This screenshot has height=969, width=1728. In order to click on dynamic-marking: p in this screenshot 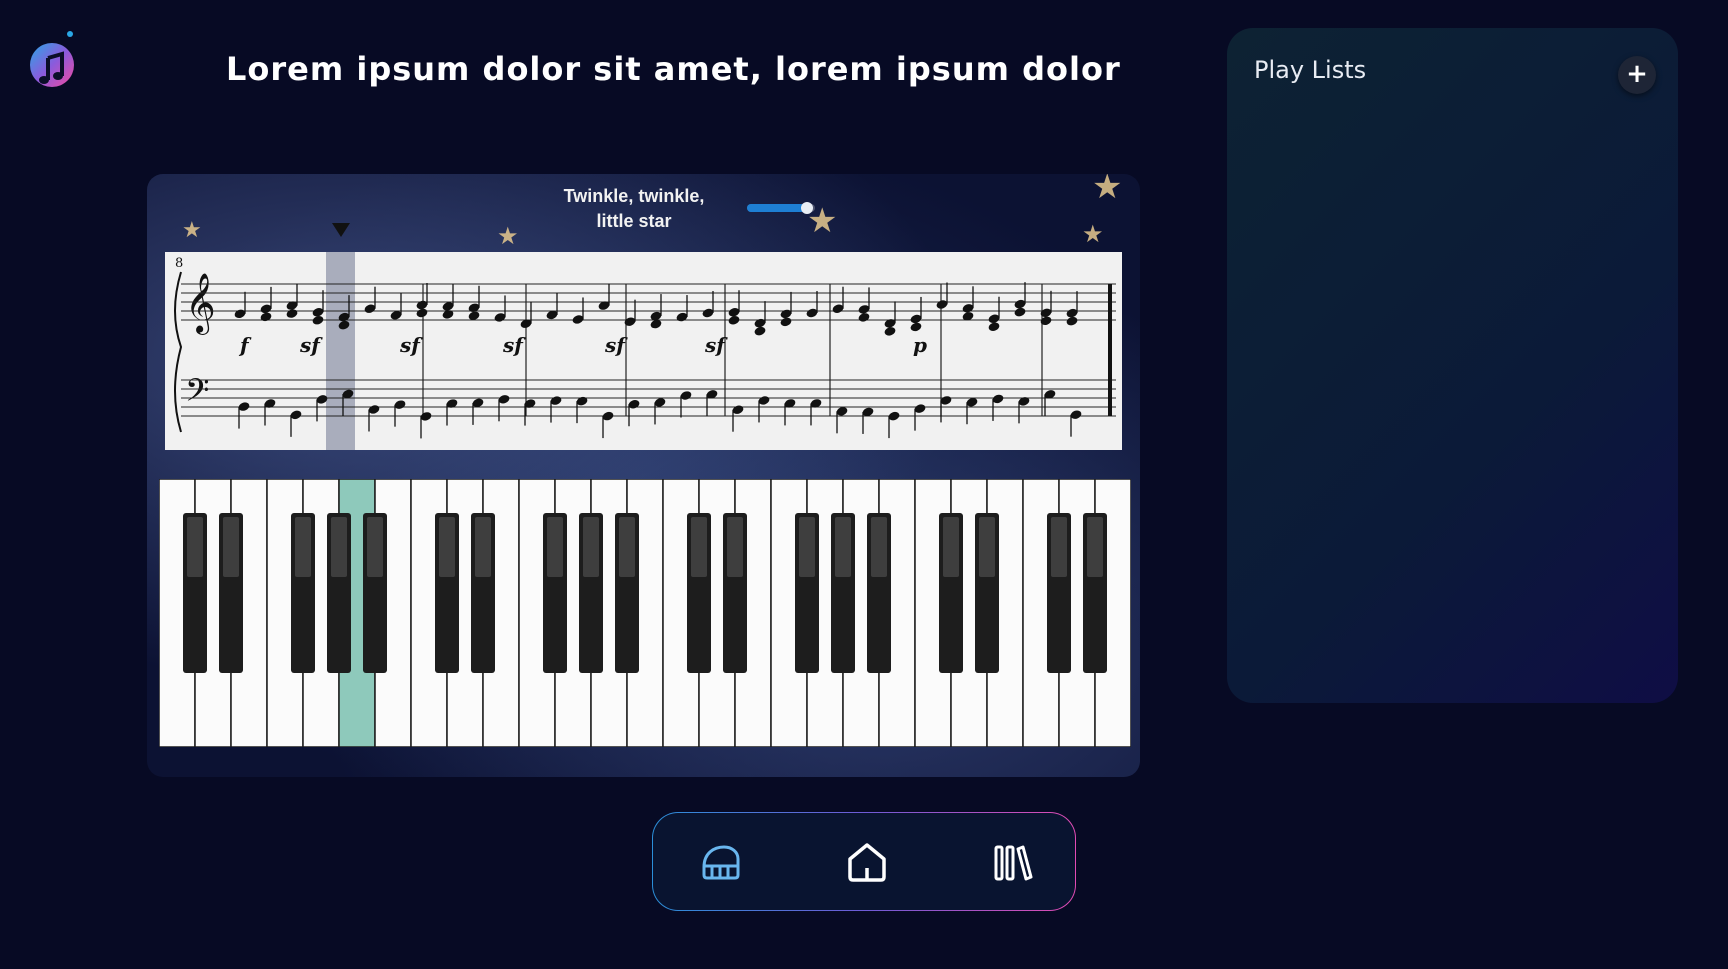, I will do `click(920, 345)`.